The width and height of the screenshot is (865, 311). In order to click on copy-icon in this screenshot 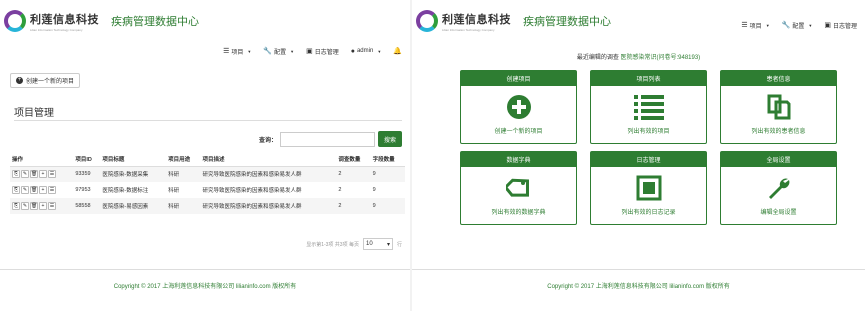, I will do `click(778, 107)`.